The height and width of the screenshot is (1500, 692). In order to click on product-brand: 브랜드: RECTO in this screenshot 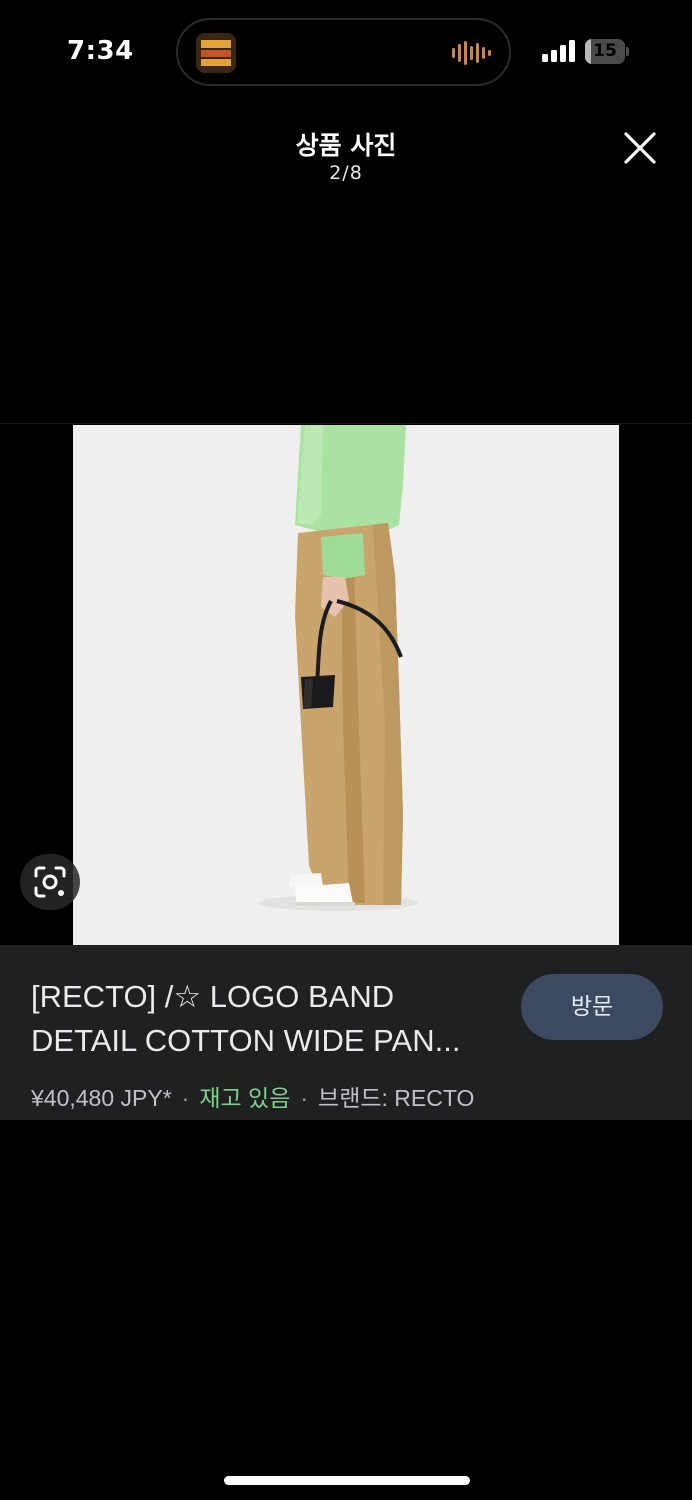, I will do `click(396, 1098)`.